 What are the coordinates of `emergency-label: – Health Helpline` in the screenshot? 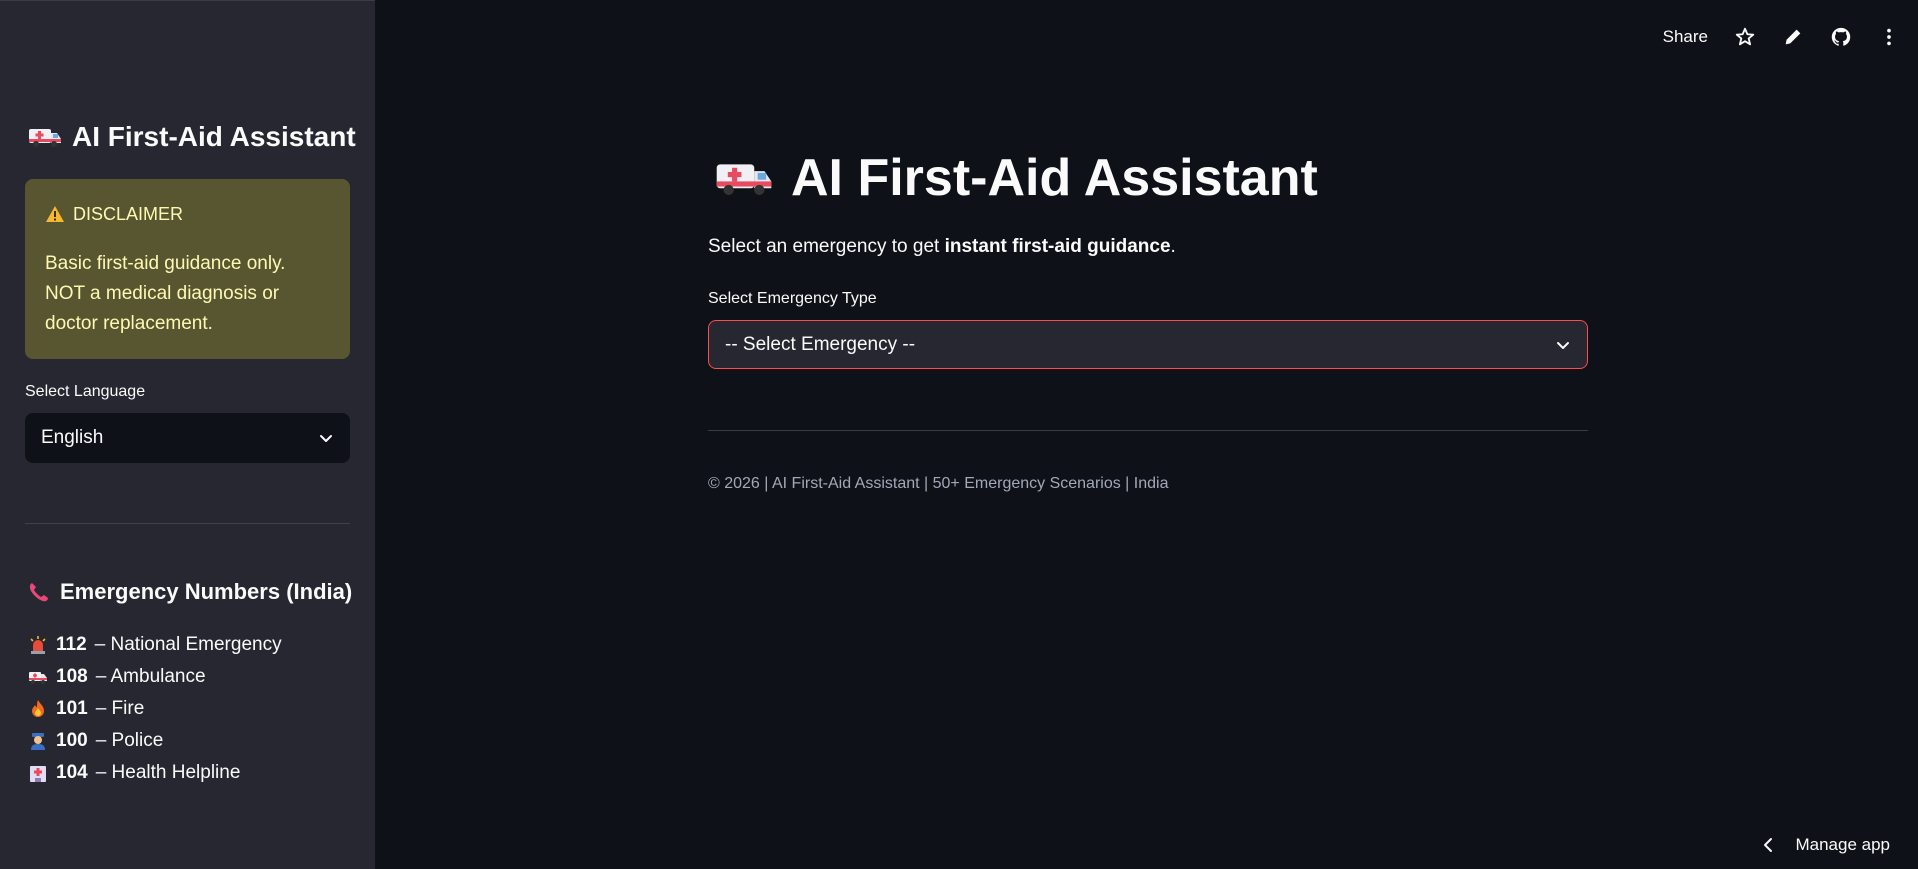 It's located at (168, 772).